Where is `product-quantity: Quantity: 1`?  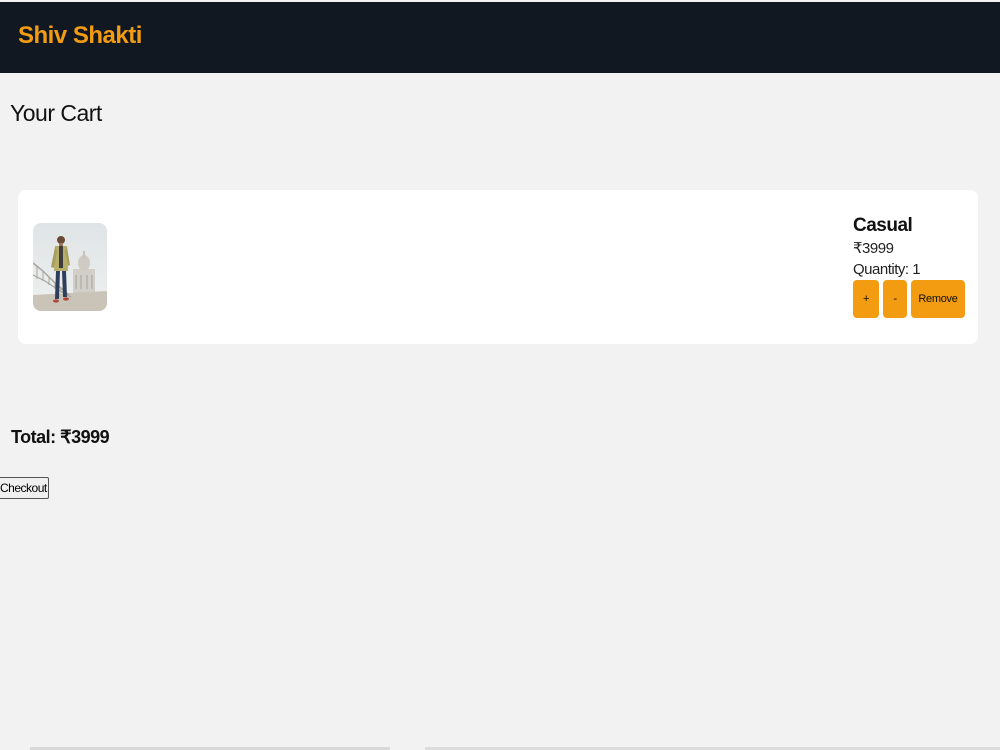 product-quantity: Quantity: 1 is located at coordinates (887, 269).